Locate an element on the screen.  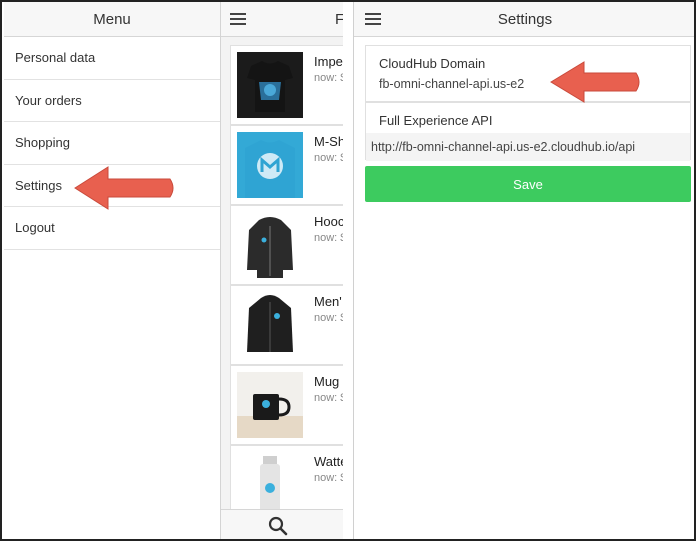
shop-footer is located at coordinates (282, 524).